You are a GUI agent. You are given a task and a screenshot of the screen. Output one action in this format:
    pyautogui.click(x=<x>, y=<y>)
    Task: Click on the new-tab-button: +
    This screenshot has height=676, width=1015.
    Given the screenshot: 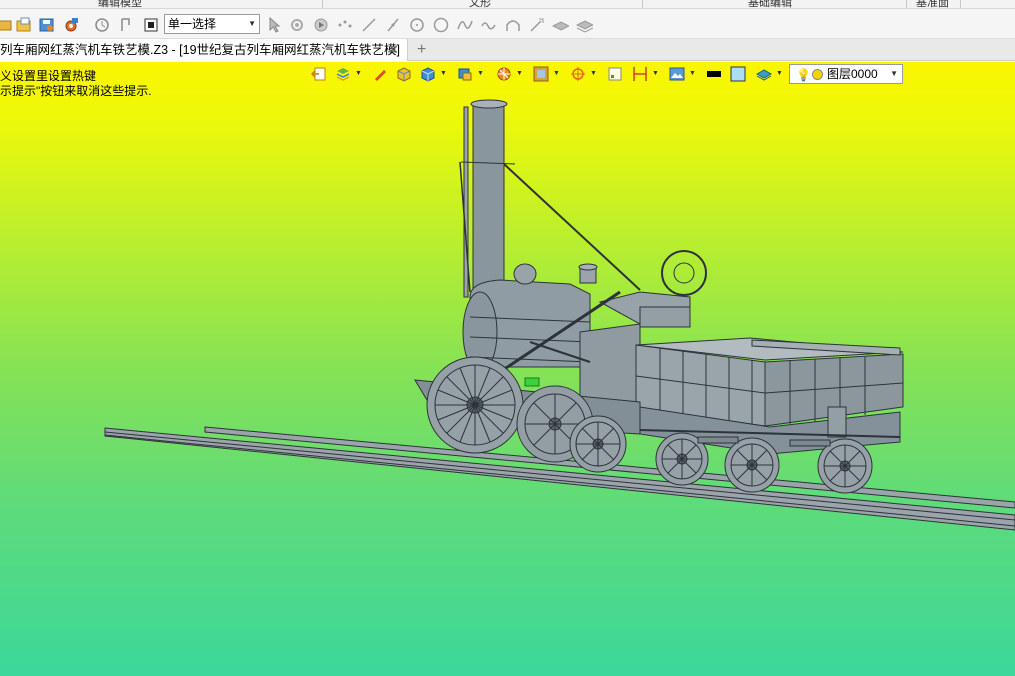 What is the action you would take?
    pyautogui.click(x=421, y=50)
    